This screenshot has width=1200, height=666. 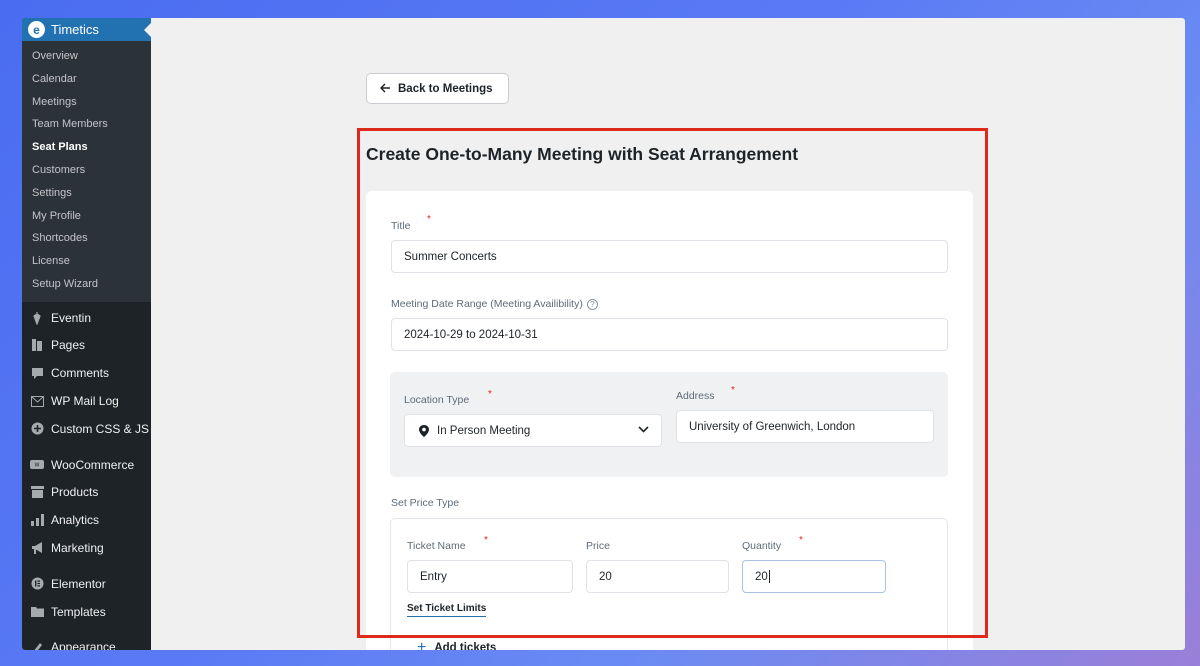 I want to click on svg-text: W, so click(x=37, y=465).